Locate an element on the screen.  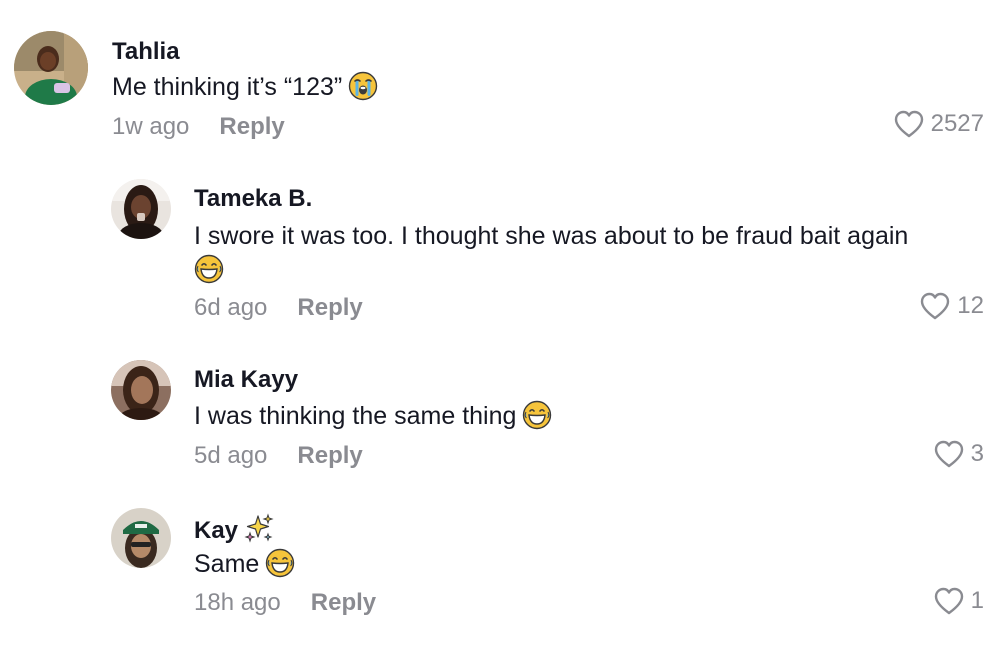
like-button: 3 is located at coordinates (958, 454).